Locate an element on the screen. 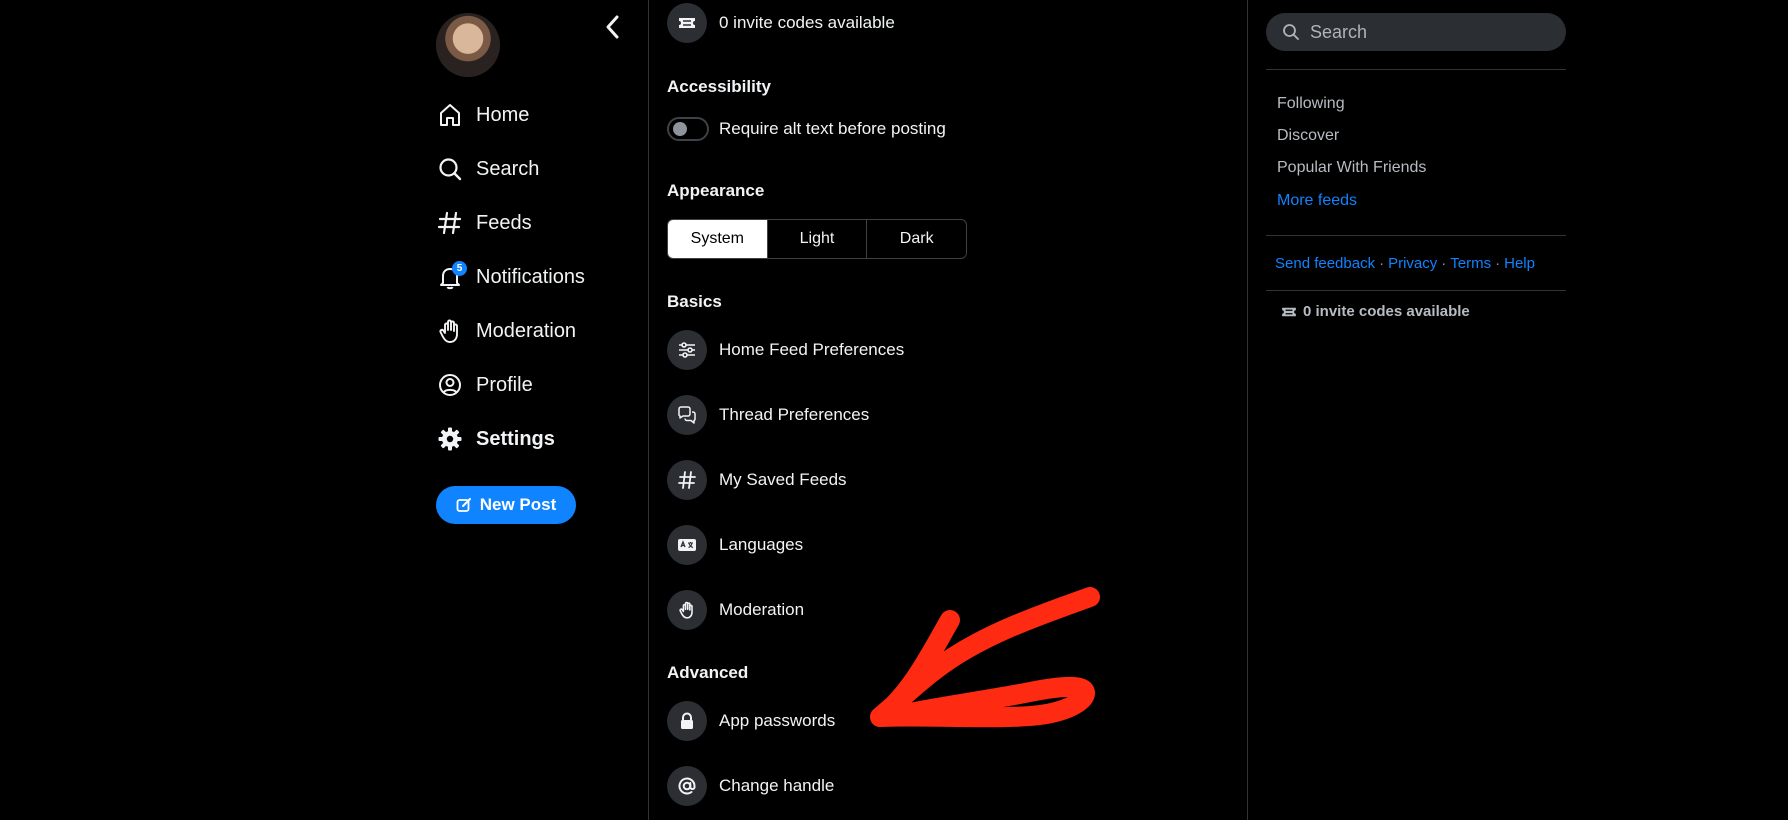 This screenshot has height=820, width=1788. nav-label: Notifications is located at coordinates (530, 276).